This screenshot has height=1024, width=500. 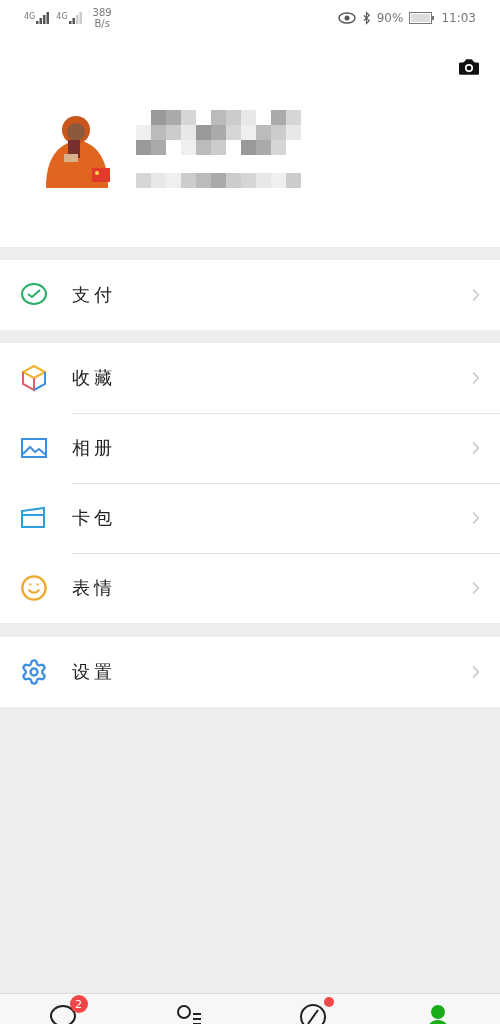 What do you see at coordinates (34, 378) in the screenshot?
I see `cube-icon` at bounding box center [34, 378].